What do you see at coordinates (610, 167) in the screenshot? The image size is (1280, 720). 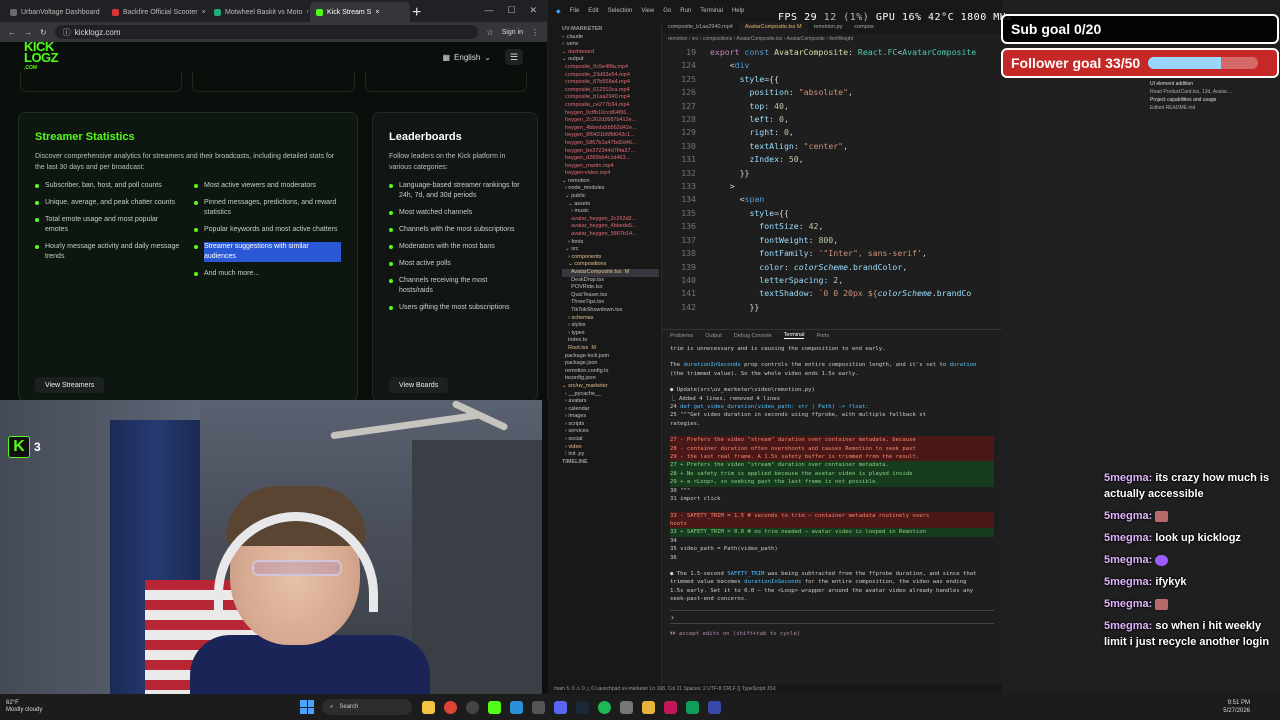 I see `explorer-item: heygen_martin.mp4` at bounding box center [610, 167].